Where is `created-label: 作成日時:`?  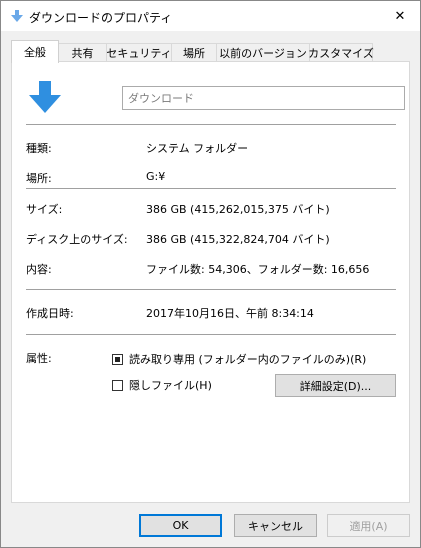
created-label: 作成日時: is located at coordinates (50, 313).